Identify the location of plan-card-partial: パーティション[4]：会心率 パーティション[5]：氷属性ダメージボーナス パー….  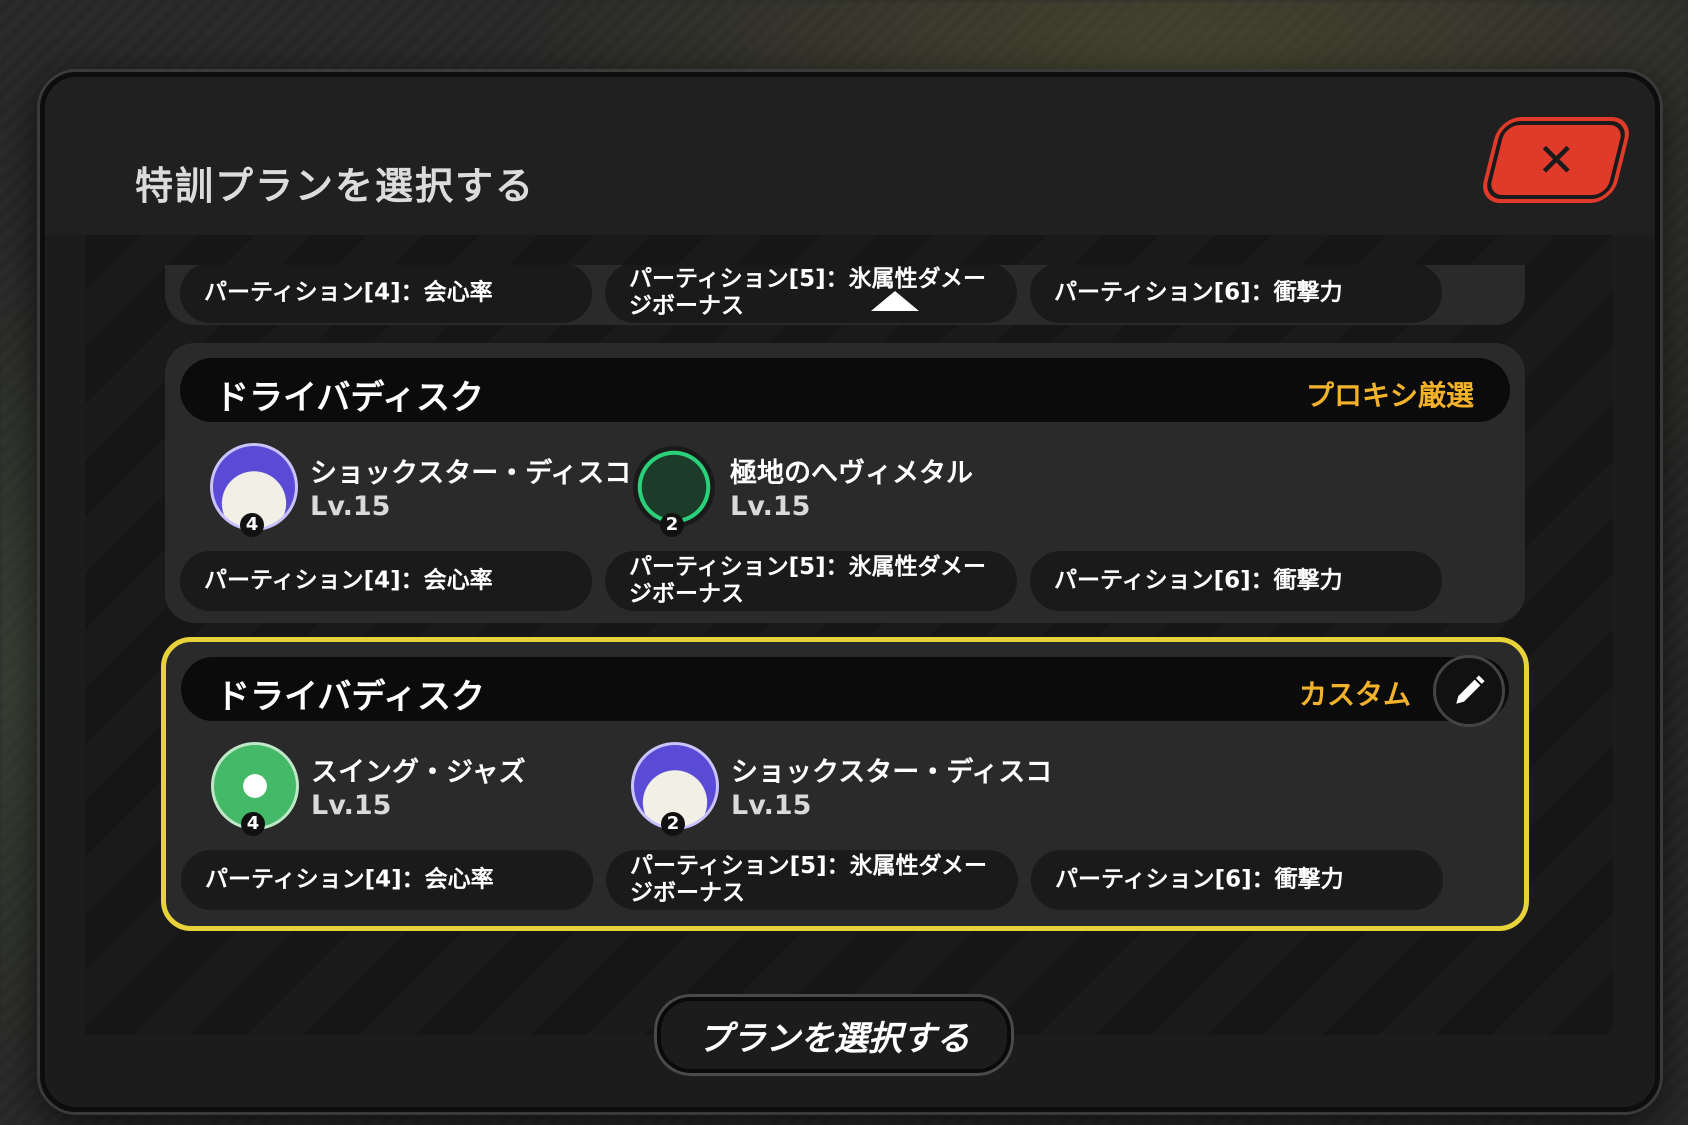
(845, 295).